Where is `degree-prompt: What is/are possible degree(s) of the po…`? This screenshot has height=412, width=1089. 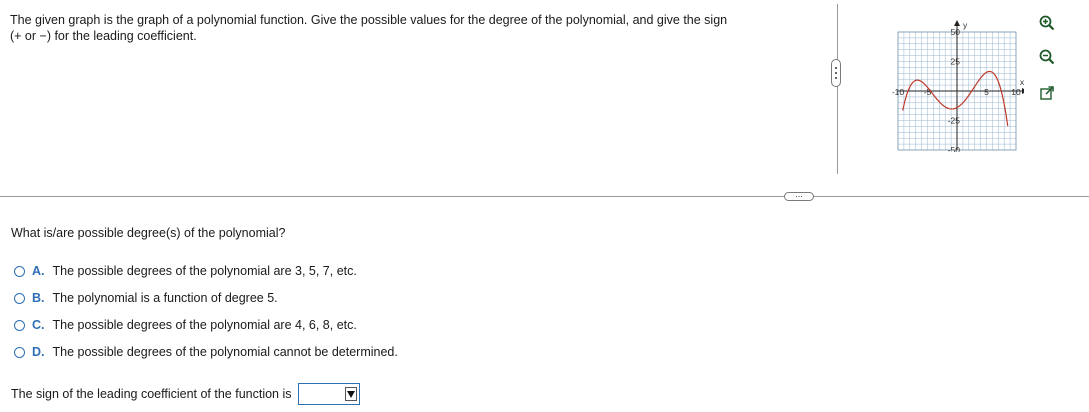
degree-prompt: What is/are possible degree(s) of the po… is located at coordinates (148, 233).